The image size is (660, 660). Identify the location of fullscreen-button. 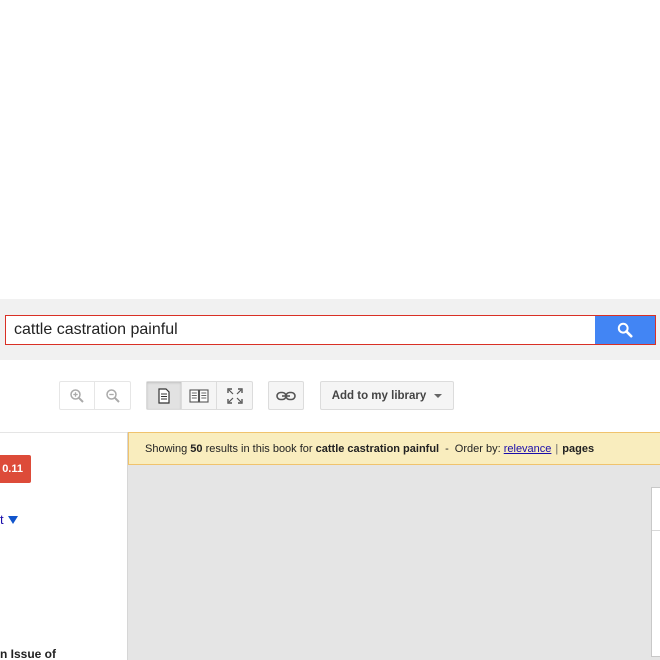
(234, 395).